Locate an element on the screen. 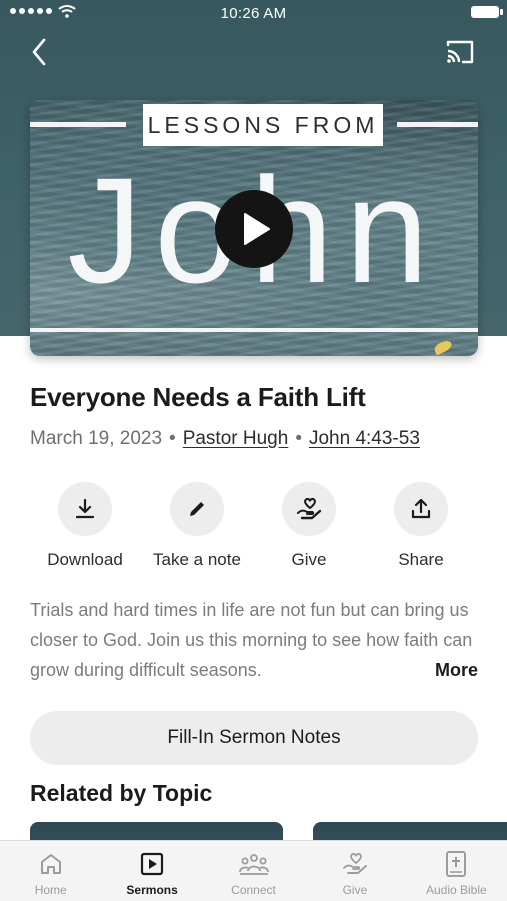  give-label: Give is located at coordinates (309, 559).